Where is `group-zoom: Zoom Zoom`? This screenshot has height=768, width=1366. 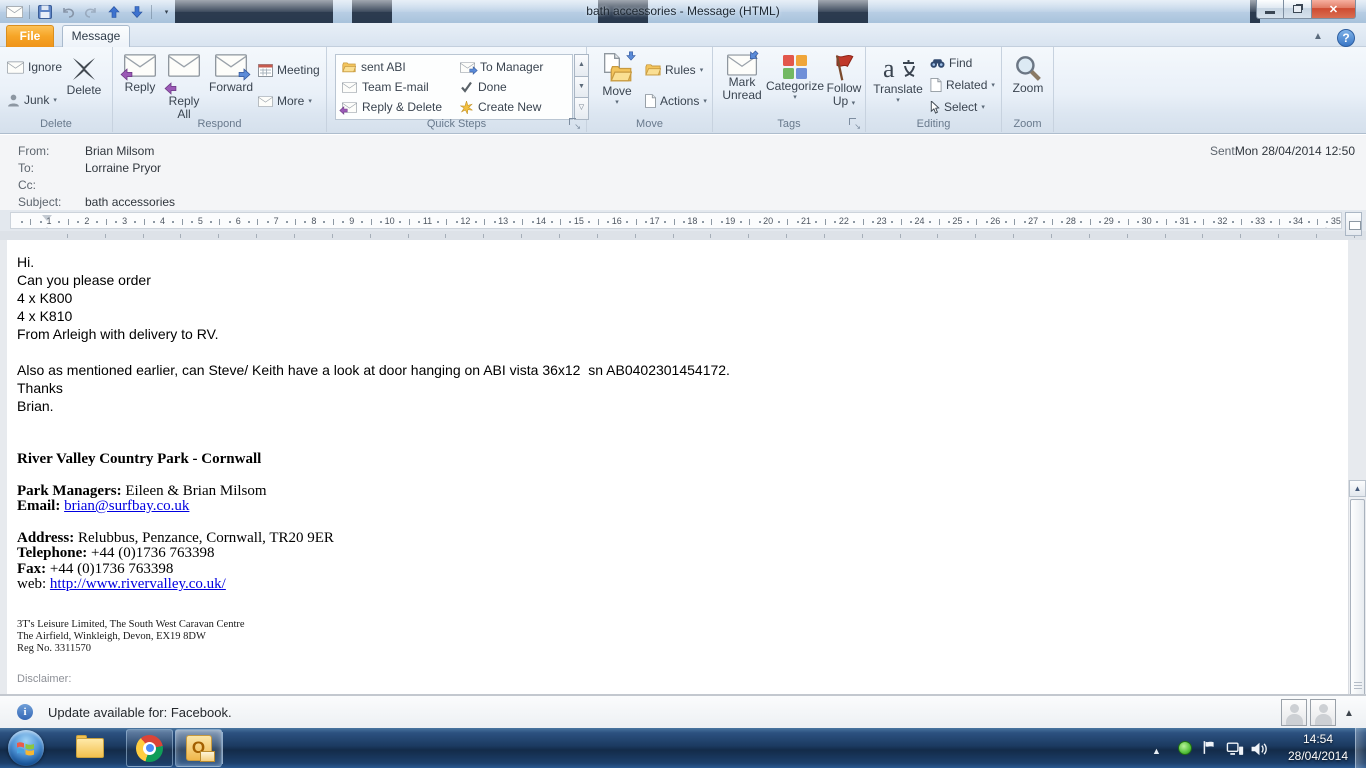 group-zoom: Zoom Zoom is located at coordinates (1028, 89).